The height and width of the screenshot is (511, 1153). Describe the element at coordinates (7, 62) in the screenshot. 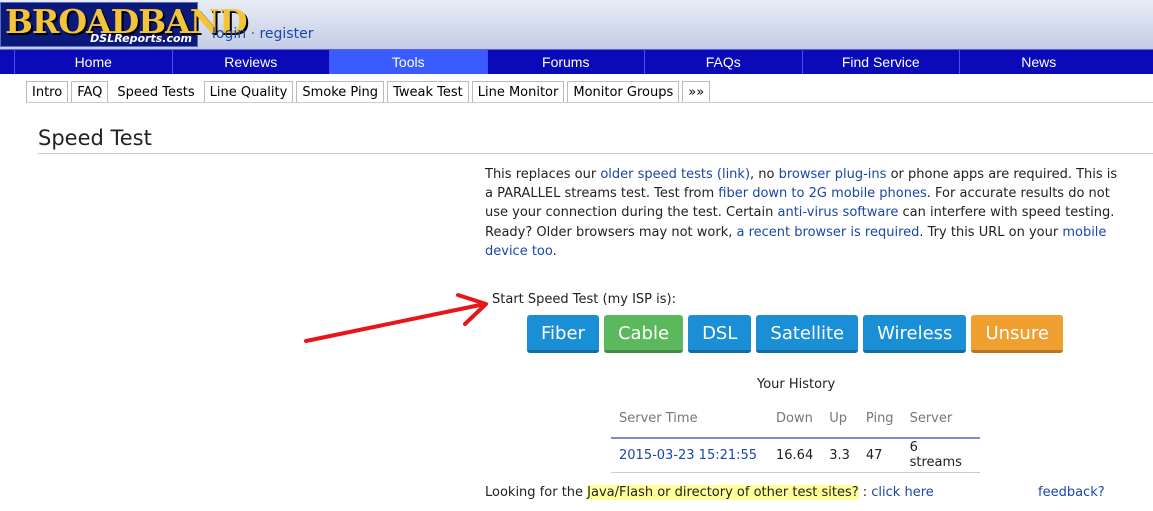

I see `nav-spacer` at that location.